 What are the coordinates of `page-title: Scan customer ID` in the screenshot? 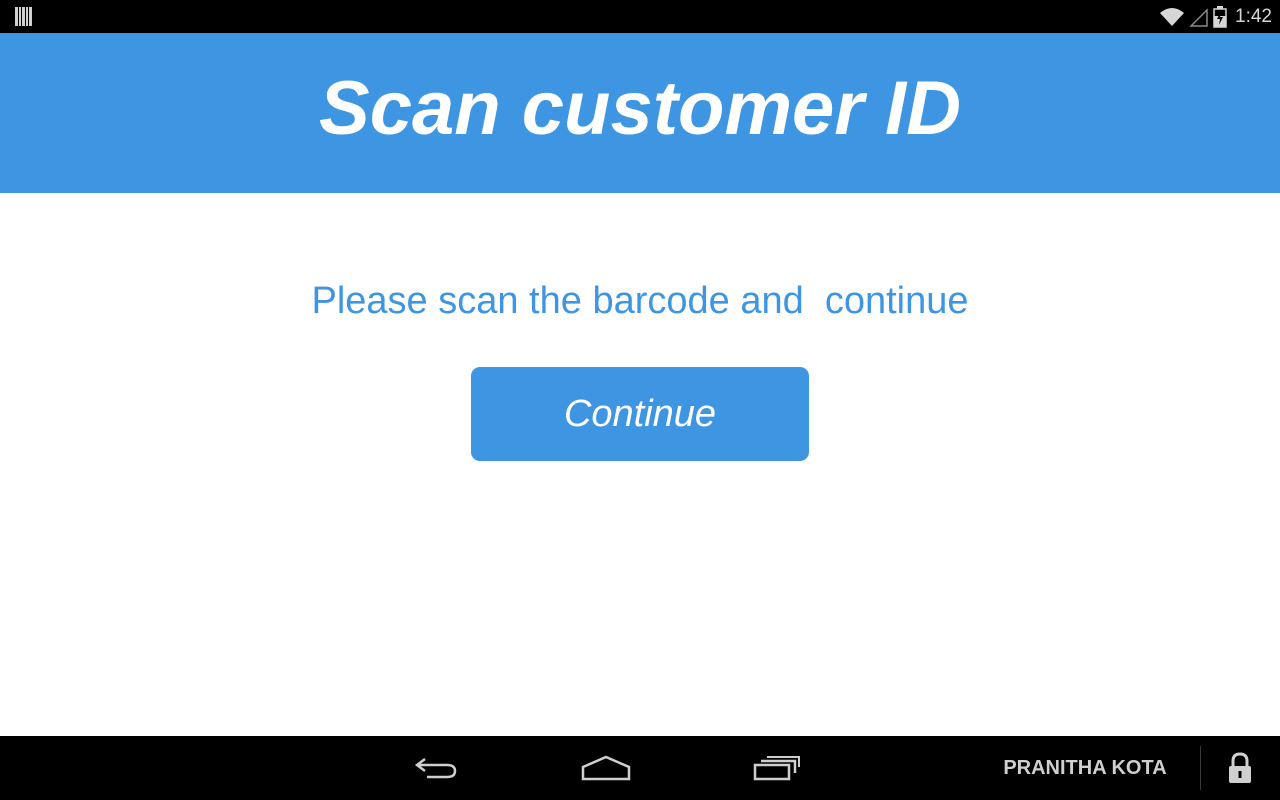 It's located at (640, 108).